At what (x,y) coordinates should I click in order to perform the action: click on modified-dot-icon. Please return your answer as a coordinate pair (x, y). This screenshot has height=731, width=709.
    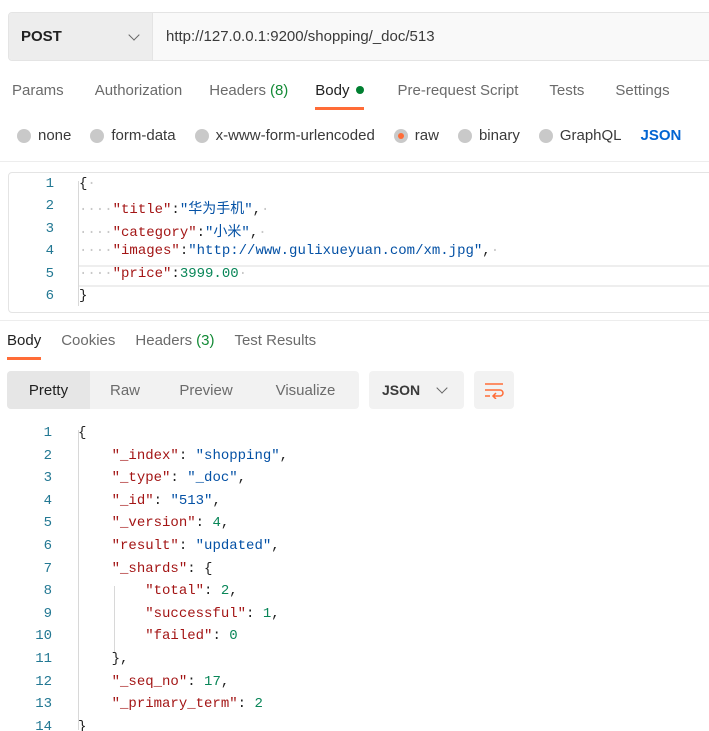
    Looking at the image, I should click on (359, 90).